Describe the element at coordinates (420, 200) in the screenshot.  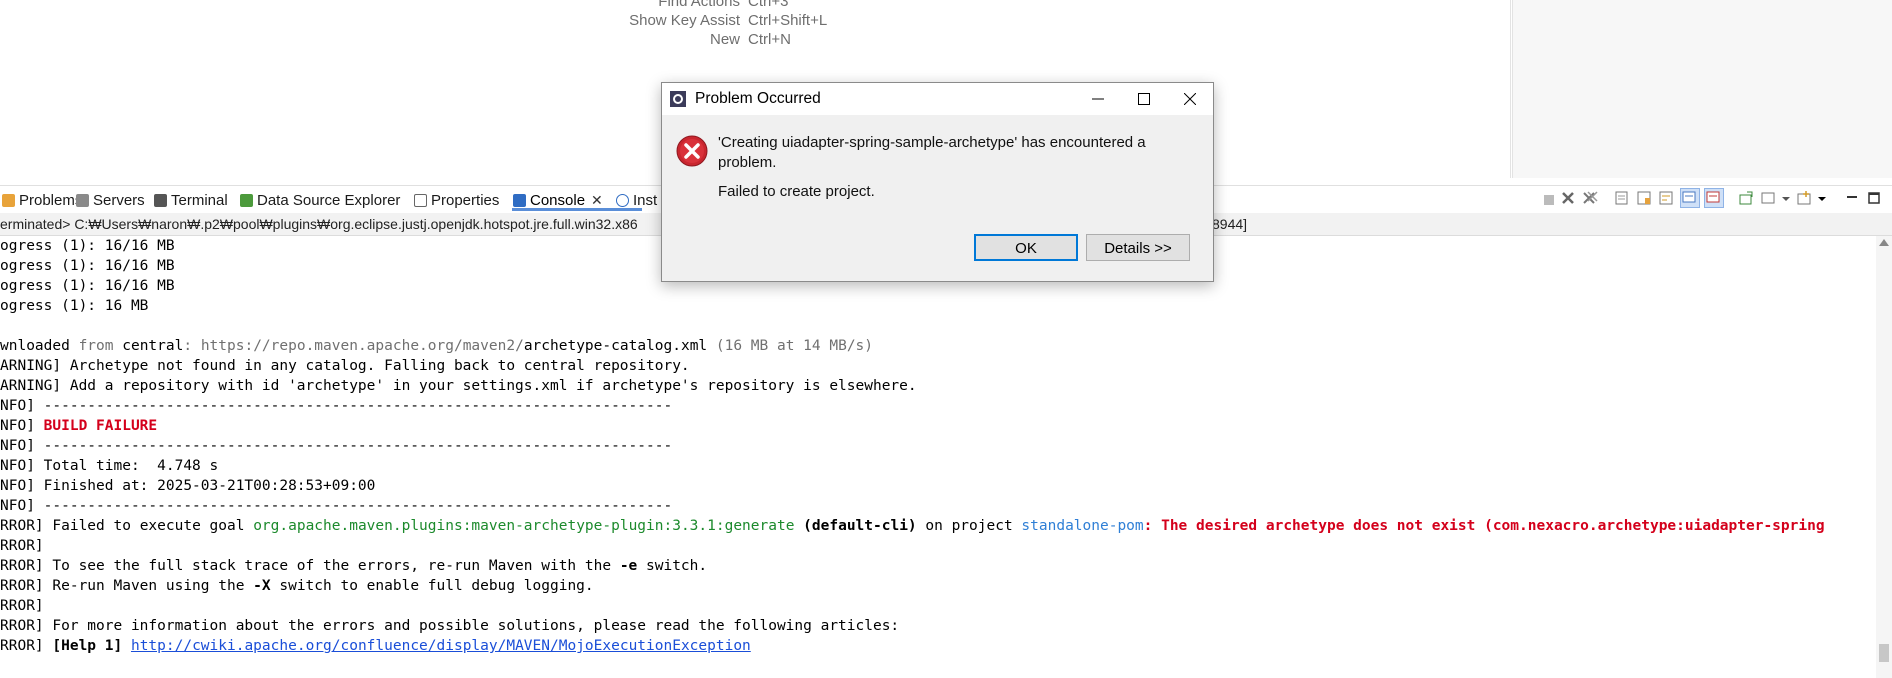
I see `properties-icon` at that location.